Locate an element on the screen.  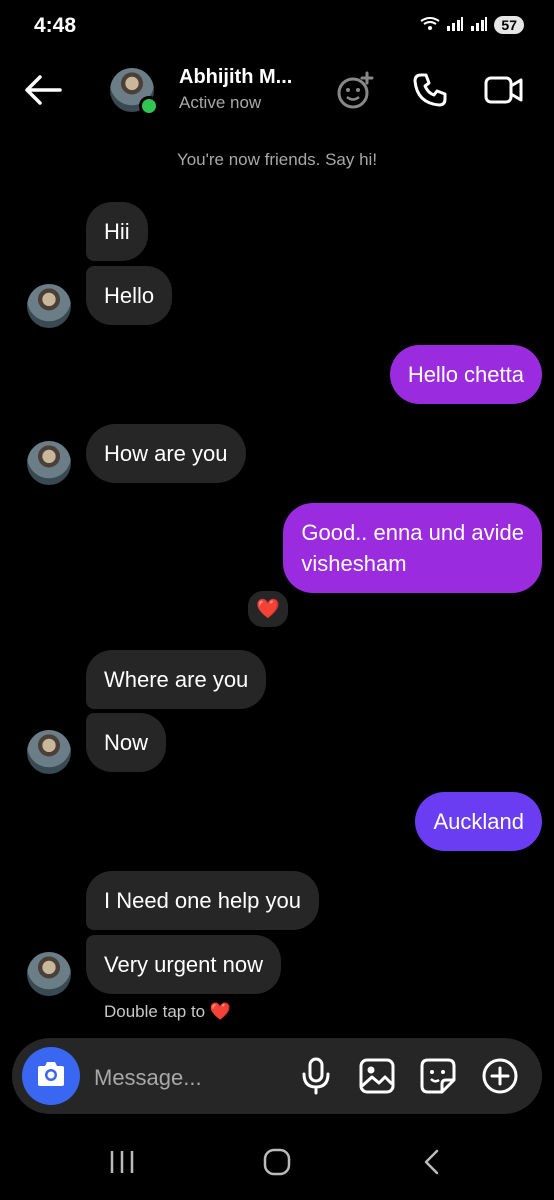
message-bubble-incoming: Hello is located at coordinates (129, 295).